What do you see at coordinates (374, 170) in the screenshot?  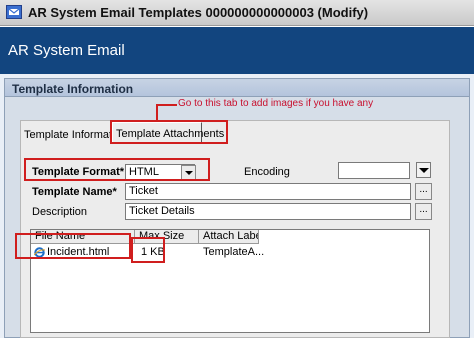 I see `encoding-select` at bounding box center [374, 170].